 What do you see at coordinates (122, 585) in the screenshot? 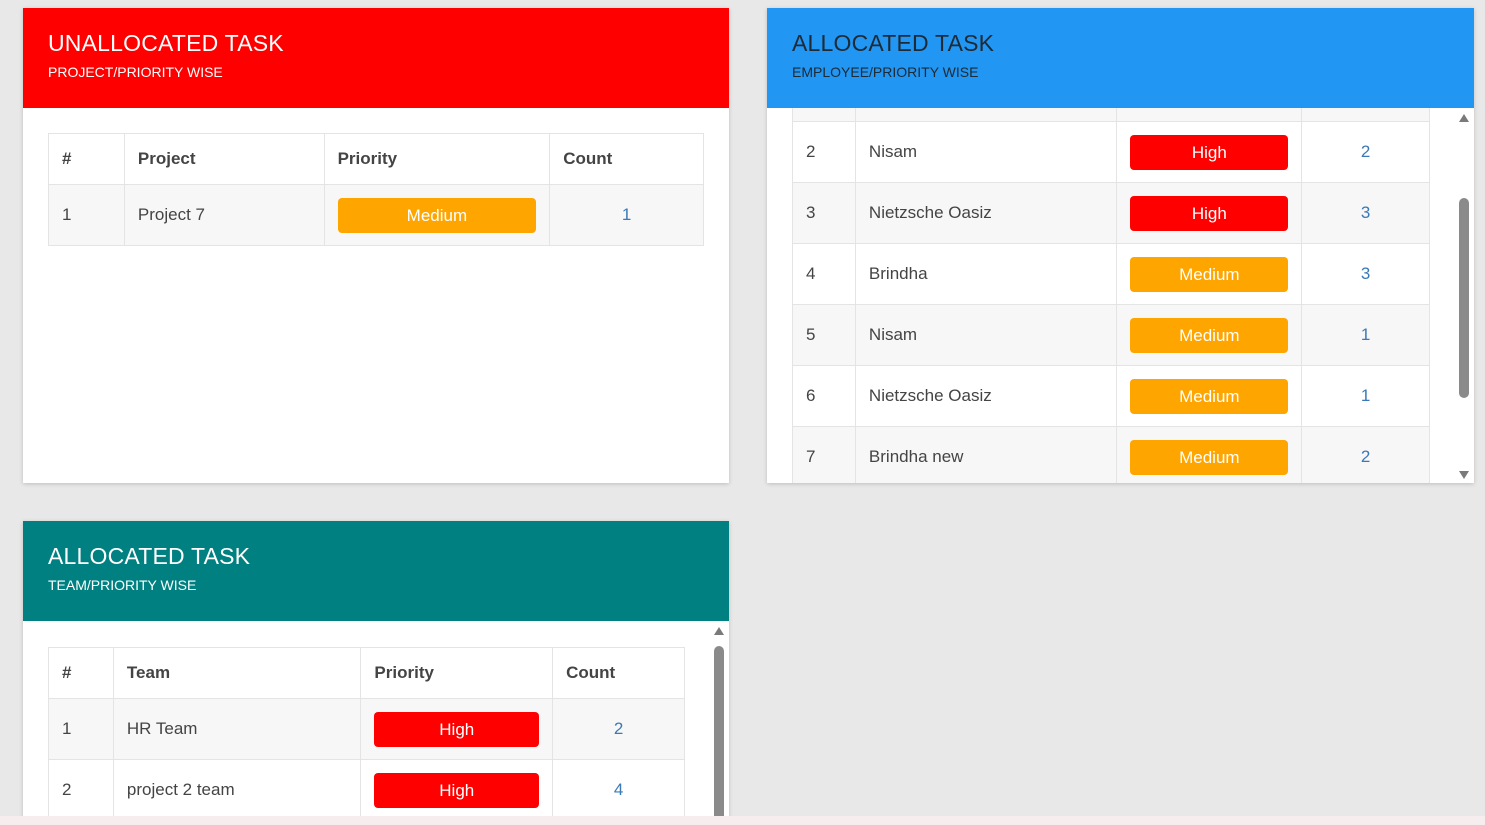
I see `card-subtitle: TEAM/PRIORITY WISE` at bounding box center [122, 585].